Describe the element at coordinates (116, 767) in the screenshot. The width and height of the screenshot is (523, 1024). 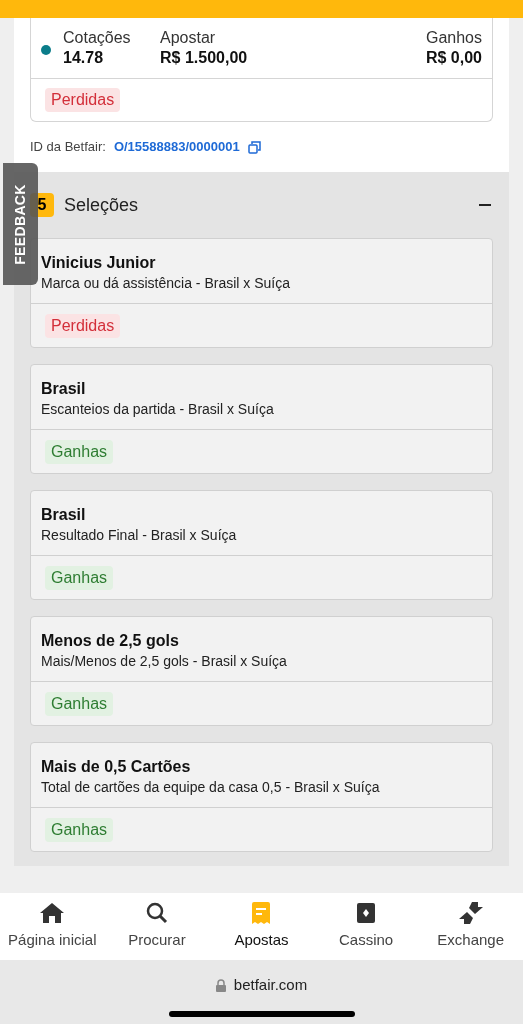
I see `selection-name: Mais de 0,5 Cartões` at that location.